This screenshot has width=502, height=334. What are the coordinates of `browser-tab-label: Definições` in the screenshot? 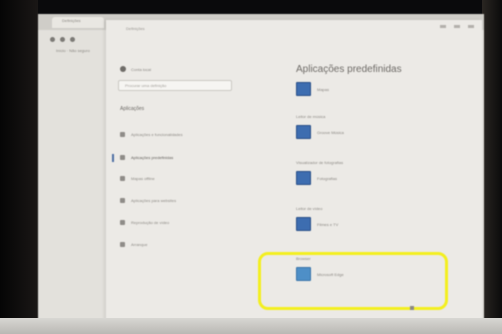 It's located at (71, 20).